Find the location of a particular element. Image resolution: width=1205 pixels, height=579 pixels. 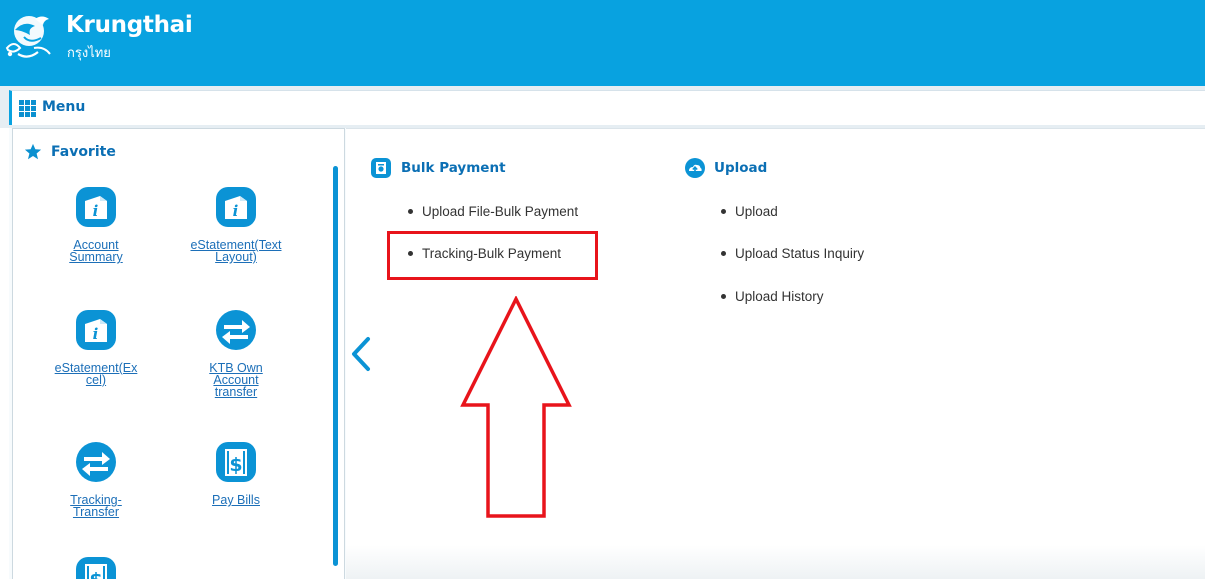

favorite-tile-tracking-transfer: Tracking-Transfer is located at coordinates (96, 479).